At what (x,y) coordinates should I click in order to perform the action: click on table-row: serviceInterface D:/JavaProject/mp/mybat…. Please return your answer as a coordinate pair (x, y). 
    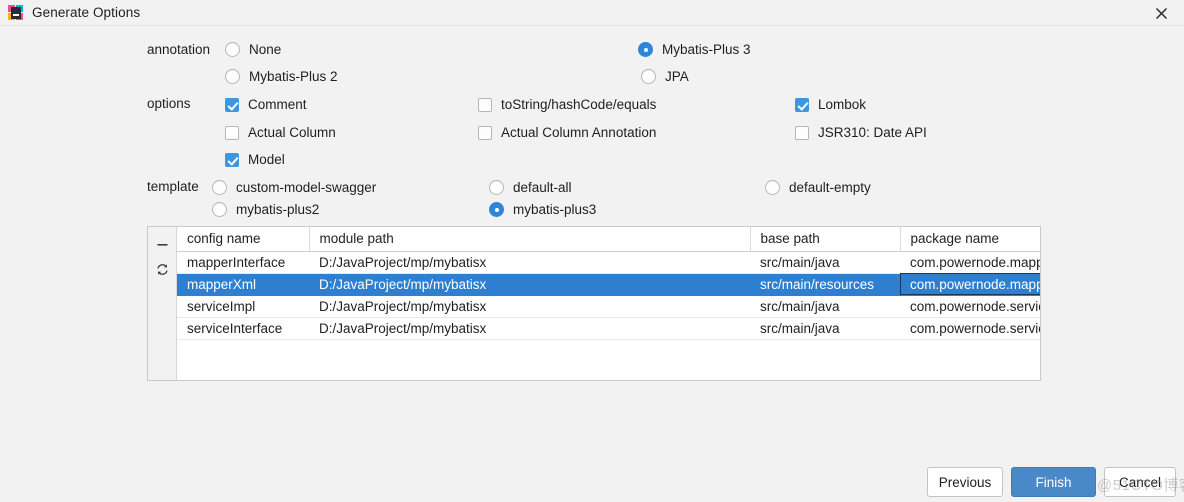
    Looking at the image, I should click on (608, 328).